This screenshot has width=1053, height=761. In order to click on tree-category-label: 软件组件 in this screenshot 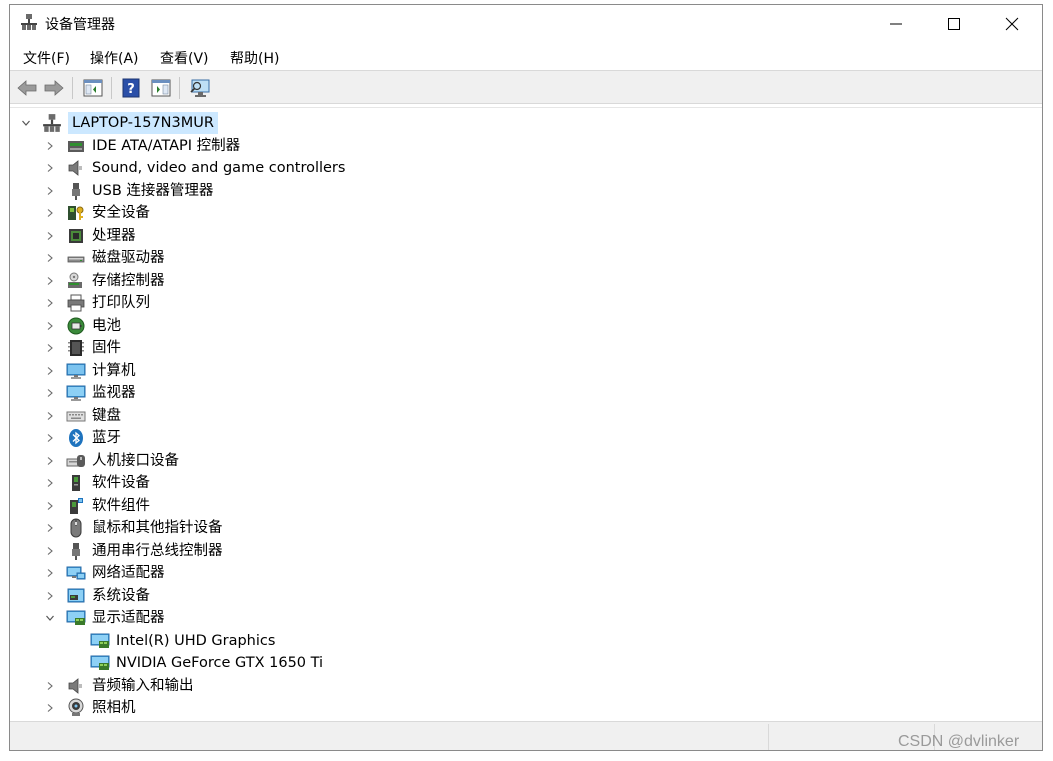, I will do `click(121, 506)`.